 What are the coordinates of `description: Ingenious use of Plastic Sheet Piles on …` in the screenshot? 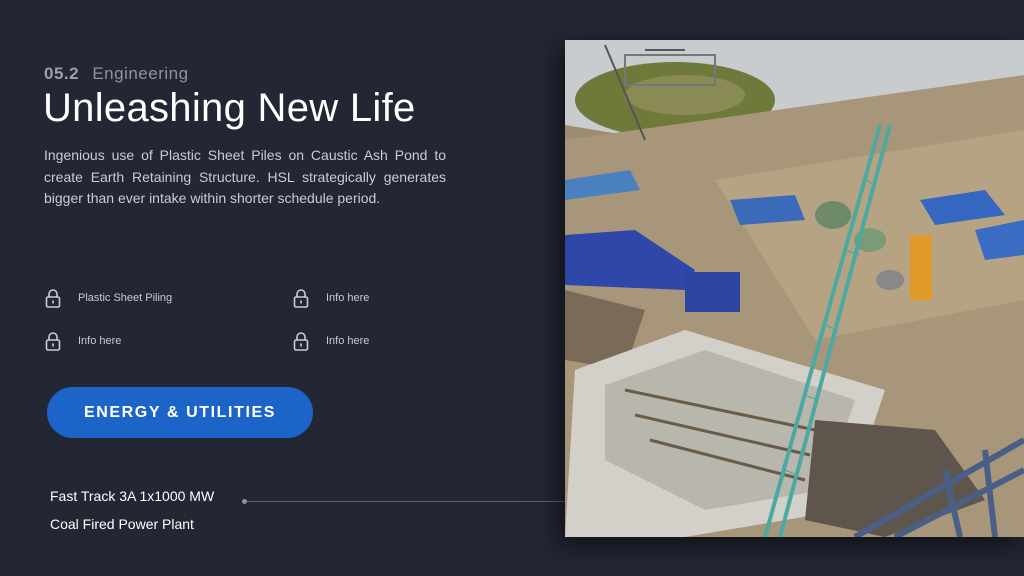 It's located at (245, 176).